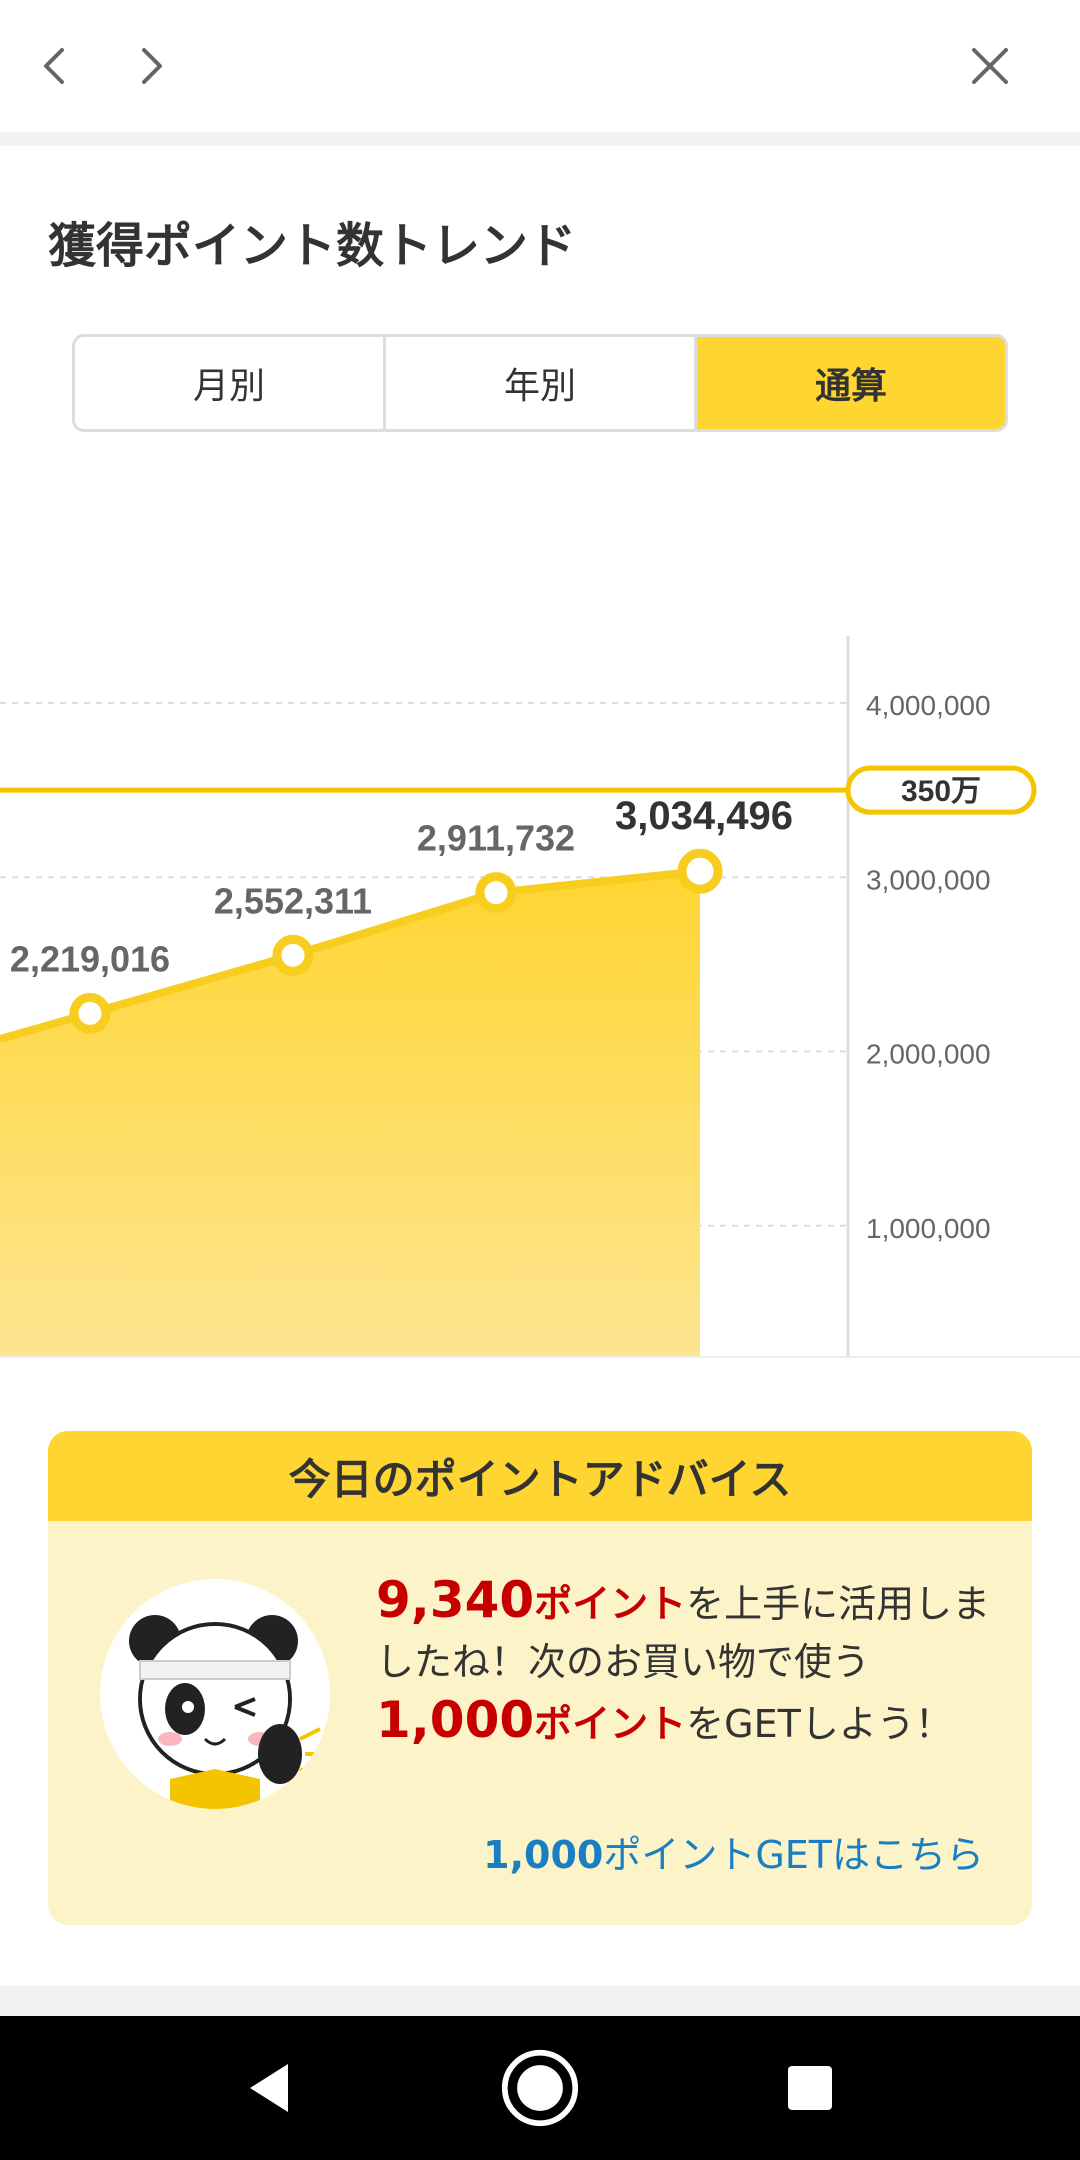 This screenshot has height=2160, width=1080. Describe the element at coordinates (90, 958) in the screenshot. I see `data-label: 2,219,016` at that location.